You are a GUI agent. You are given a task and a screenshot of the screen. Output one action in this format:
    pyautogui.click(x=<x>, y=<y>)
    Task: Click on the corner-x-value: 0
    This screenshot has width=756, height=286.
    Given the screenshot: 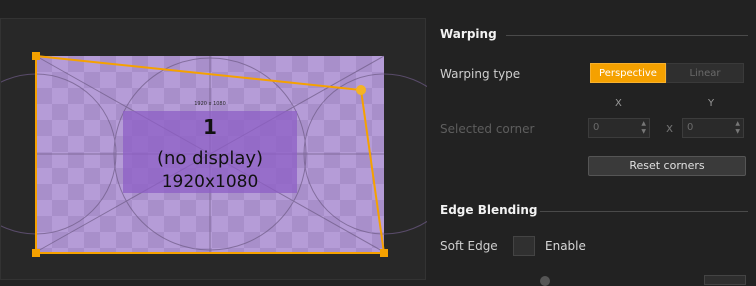 What is the action you would take?
    pyautogui.click(x=596, y=127)
    